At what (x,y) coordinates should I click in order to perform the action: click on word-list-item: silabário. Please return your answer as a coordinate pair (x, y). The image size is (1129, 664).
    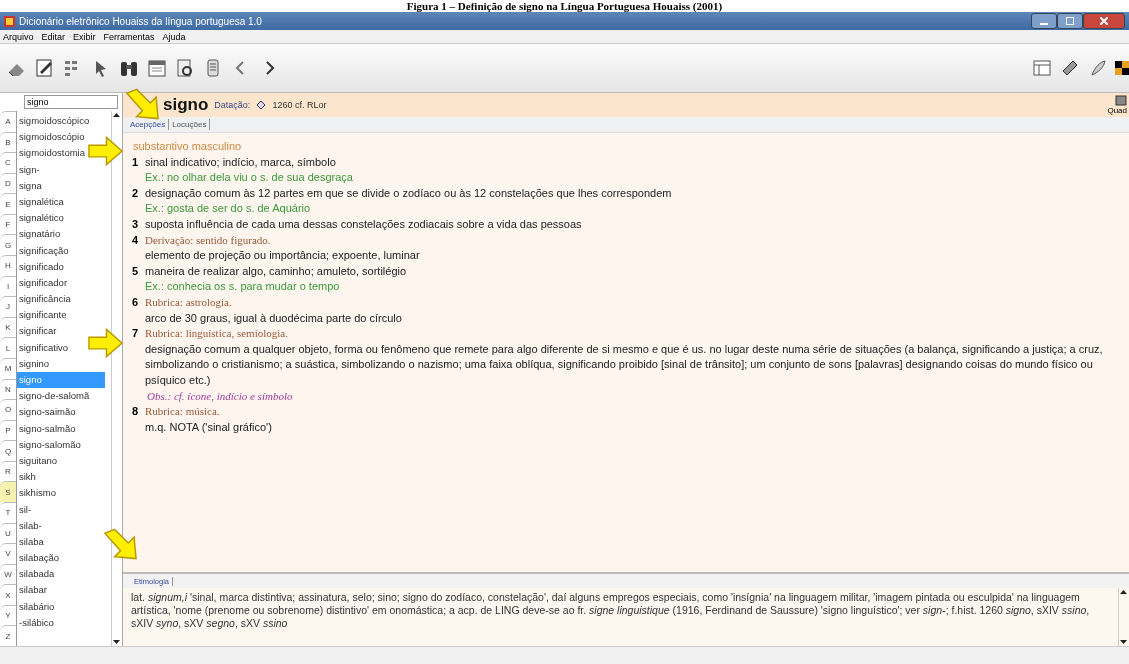
    Looking at the image, I should click on (36, 606).